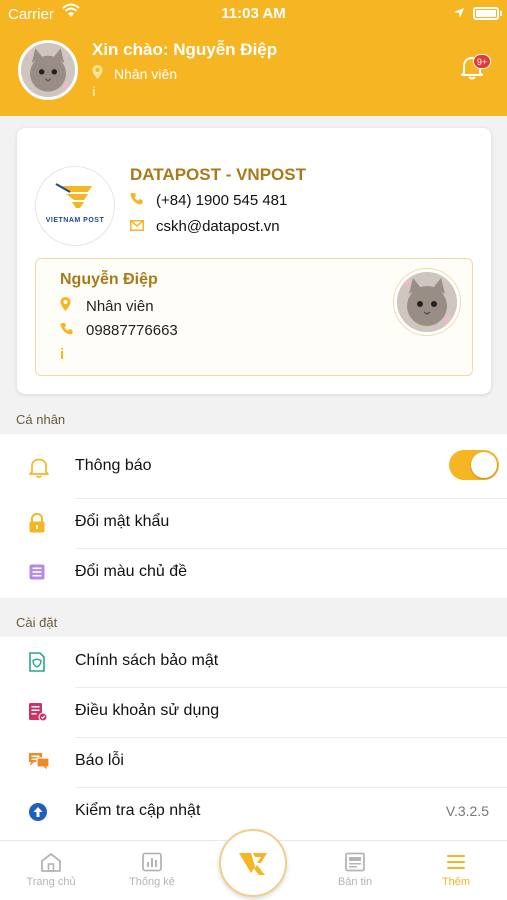  Describe the element at coordinates (427, 302) in the screenshot. I see `employee-avatar` at that location.